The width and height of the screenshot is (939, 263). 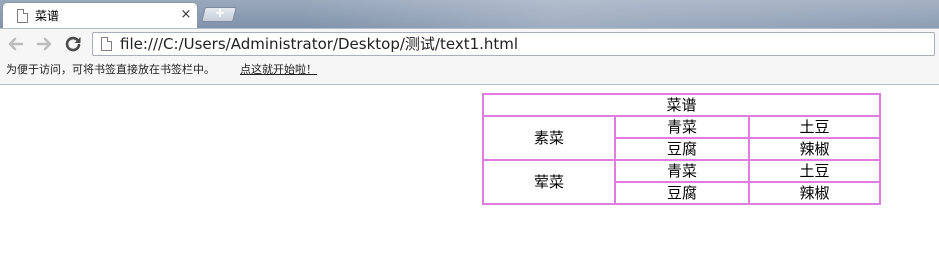 I want to click on table-caption-cell: 菜谱, so click(x=681, y=105).